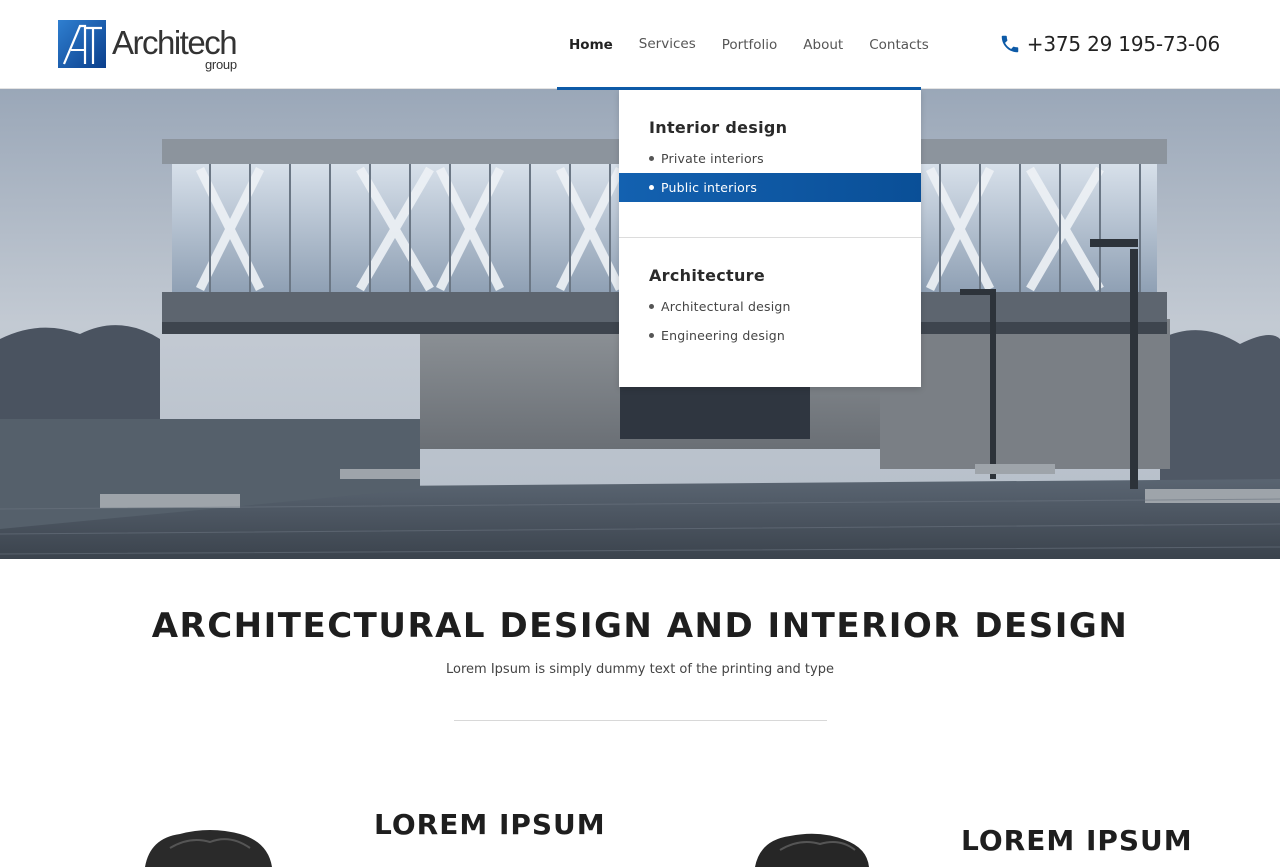  What do you see at coordinates (221, 64) in the screenshot?
I see `logo-subtitle: group` at bounding box center [221, 64].